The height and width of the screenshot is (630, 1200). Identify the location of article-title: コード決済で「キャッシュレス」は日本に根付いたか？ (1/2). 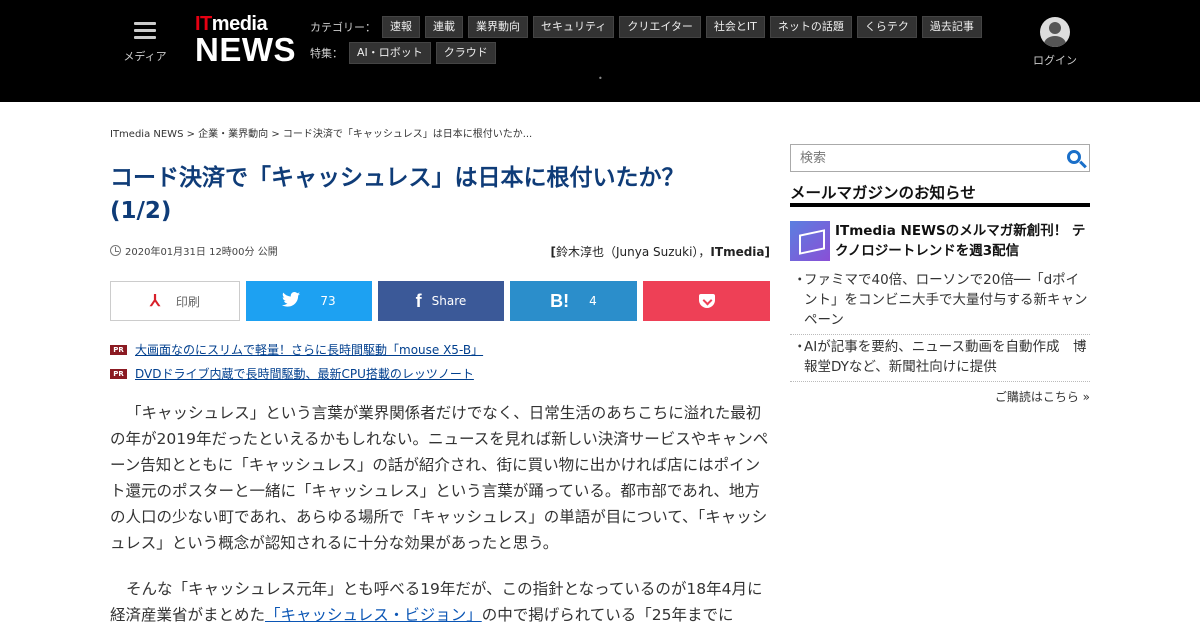
(397, 194).